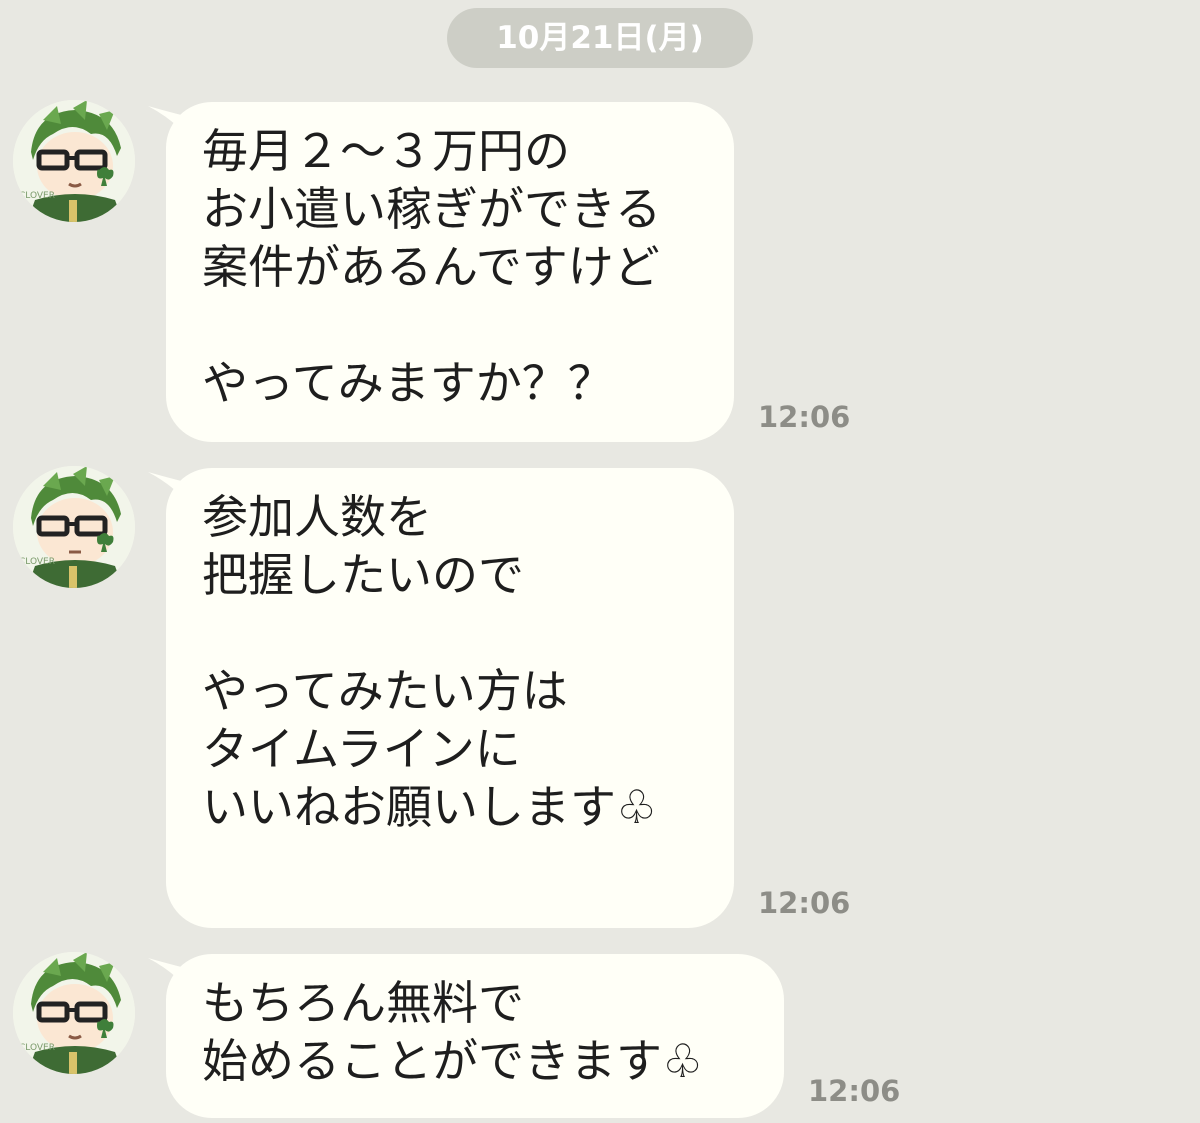 The height and width of the screenshot is (1123, 1200). I want to click on message-text-line: 案件があるんですけど, so click(431, 267).